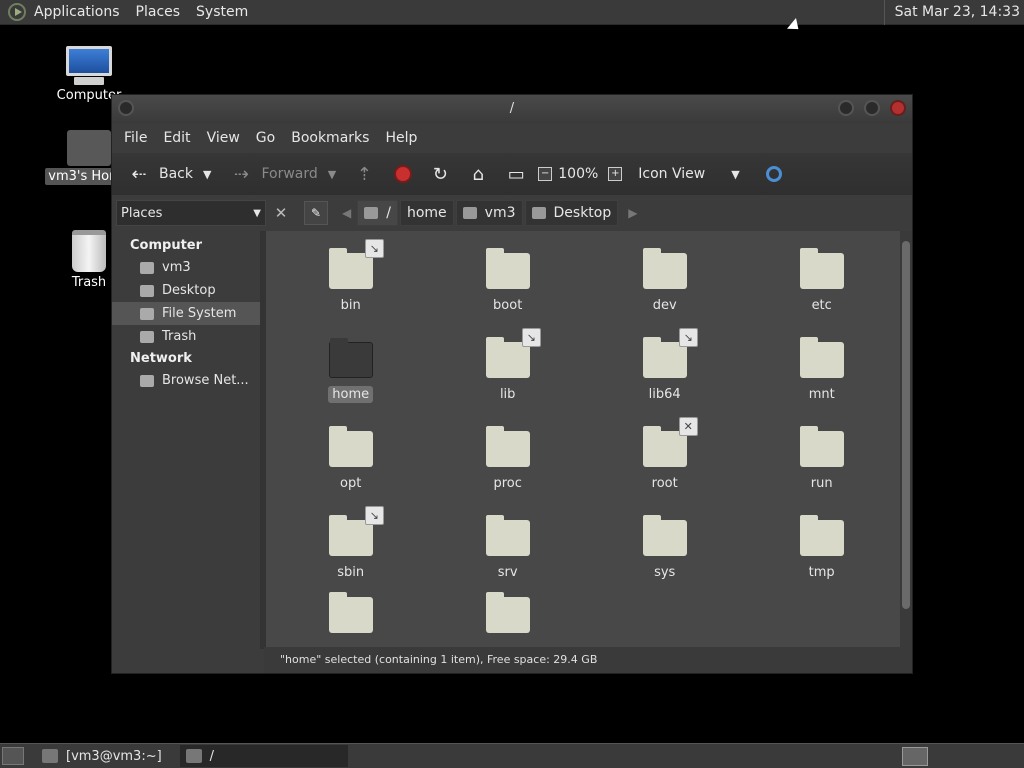  I want to click on applications-menu: Applications, so click(77, 12).